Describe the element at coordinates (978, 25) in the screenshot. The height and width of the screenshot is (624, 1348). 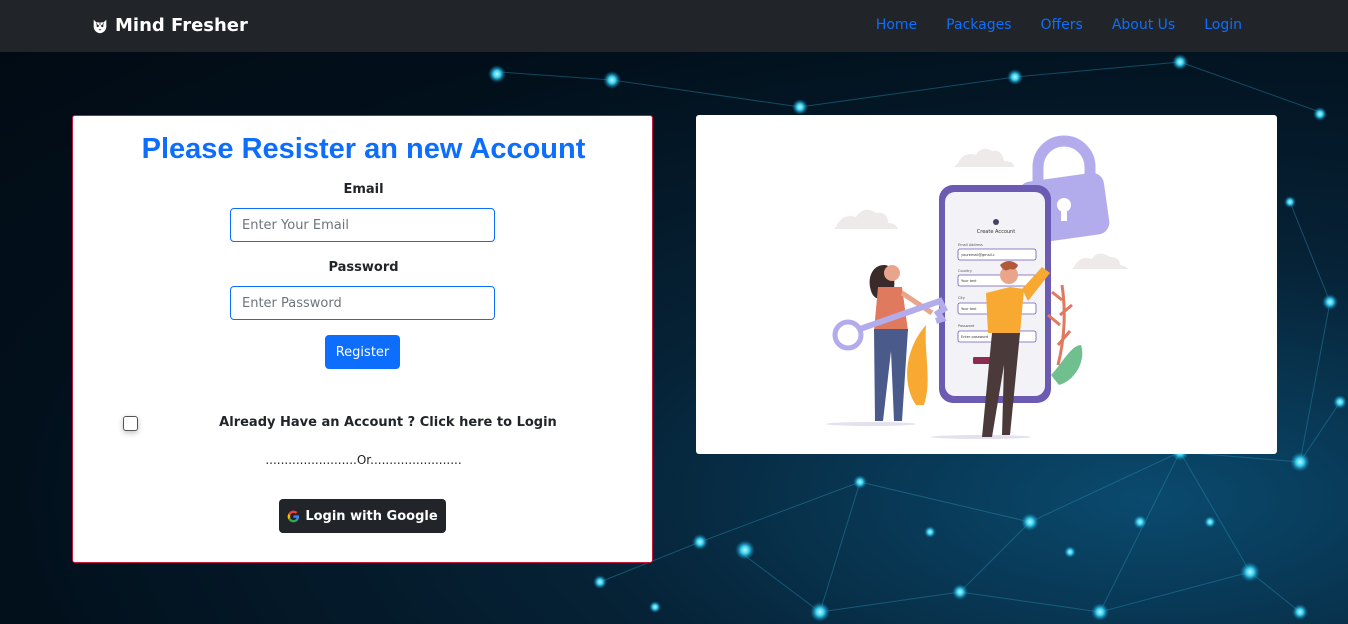
I see `nav-packages-link: Packages` at that location.